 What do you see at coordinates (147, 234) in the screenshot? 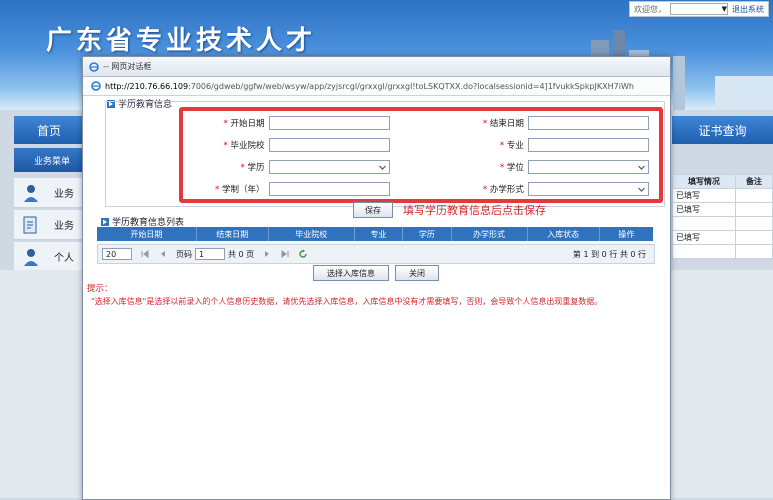
I see `column-header: 开始日期` at bounding box center [147, 234].